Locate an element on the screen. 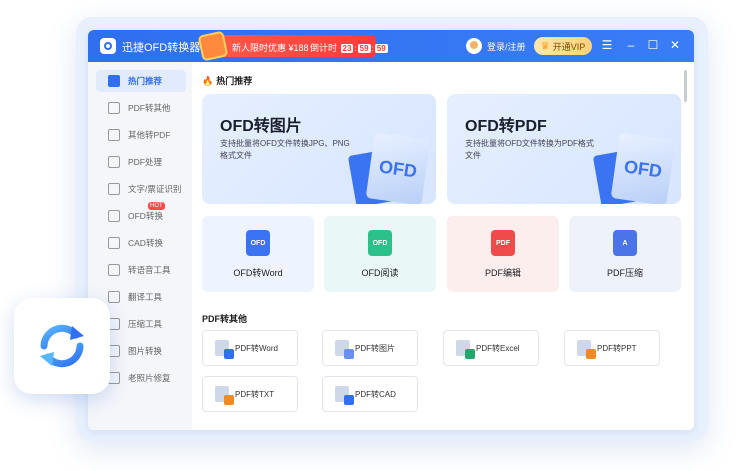 This screenshot has width=756, height=471. ofd-word-icon: OFD is located at coordinates (258, 243).